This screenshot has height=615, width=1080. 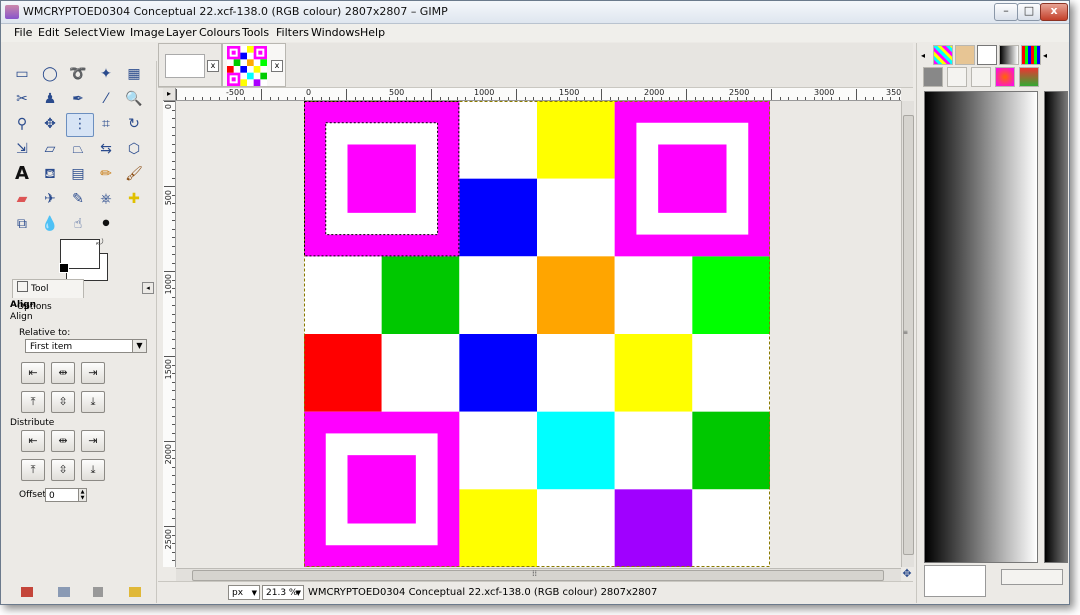 I want to click on horizontal-ruler: -500 0 500 1000 1500 2000 2500 3000 350, so click(x=538, y=94).